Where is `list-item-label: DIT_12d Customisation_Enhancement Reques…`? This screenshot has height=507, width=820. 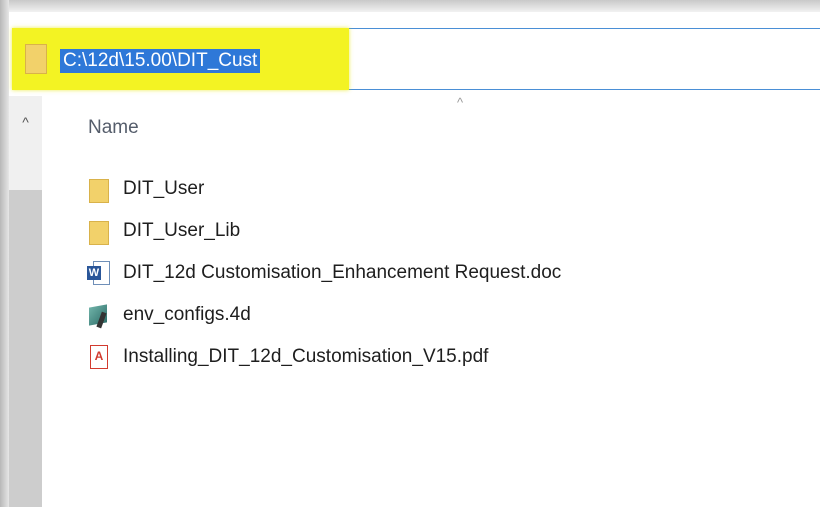 list-item-label: DIT_12d Customisation_Enhancement Reques… is located at coordinates (342, 272).